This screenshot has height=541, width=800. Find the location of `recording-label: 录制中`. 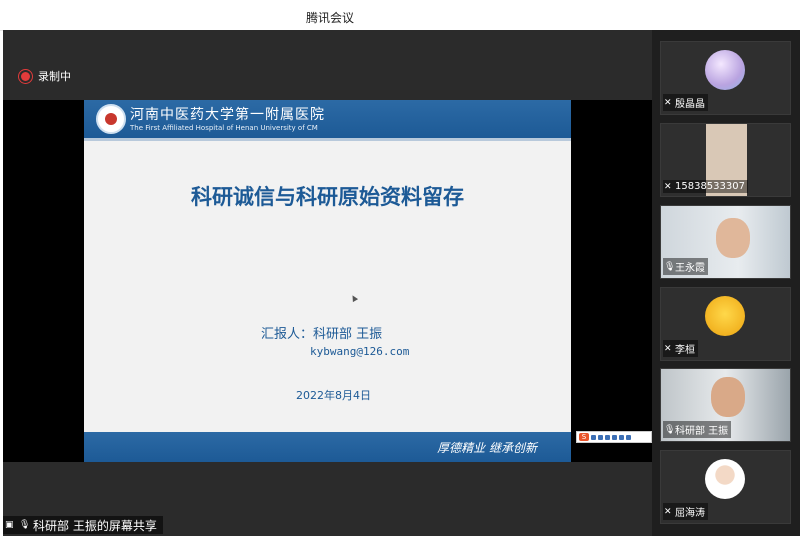

recording-label: 录制中 is located at coordinates (54, 76).